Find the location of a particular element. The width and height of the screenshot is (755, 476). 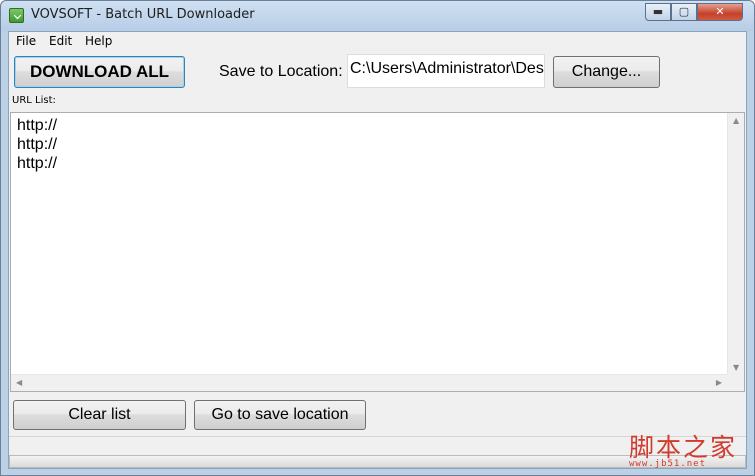

scroll-left-icon: ◀ is located at coordinates (19, 383).